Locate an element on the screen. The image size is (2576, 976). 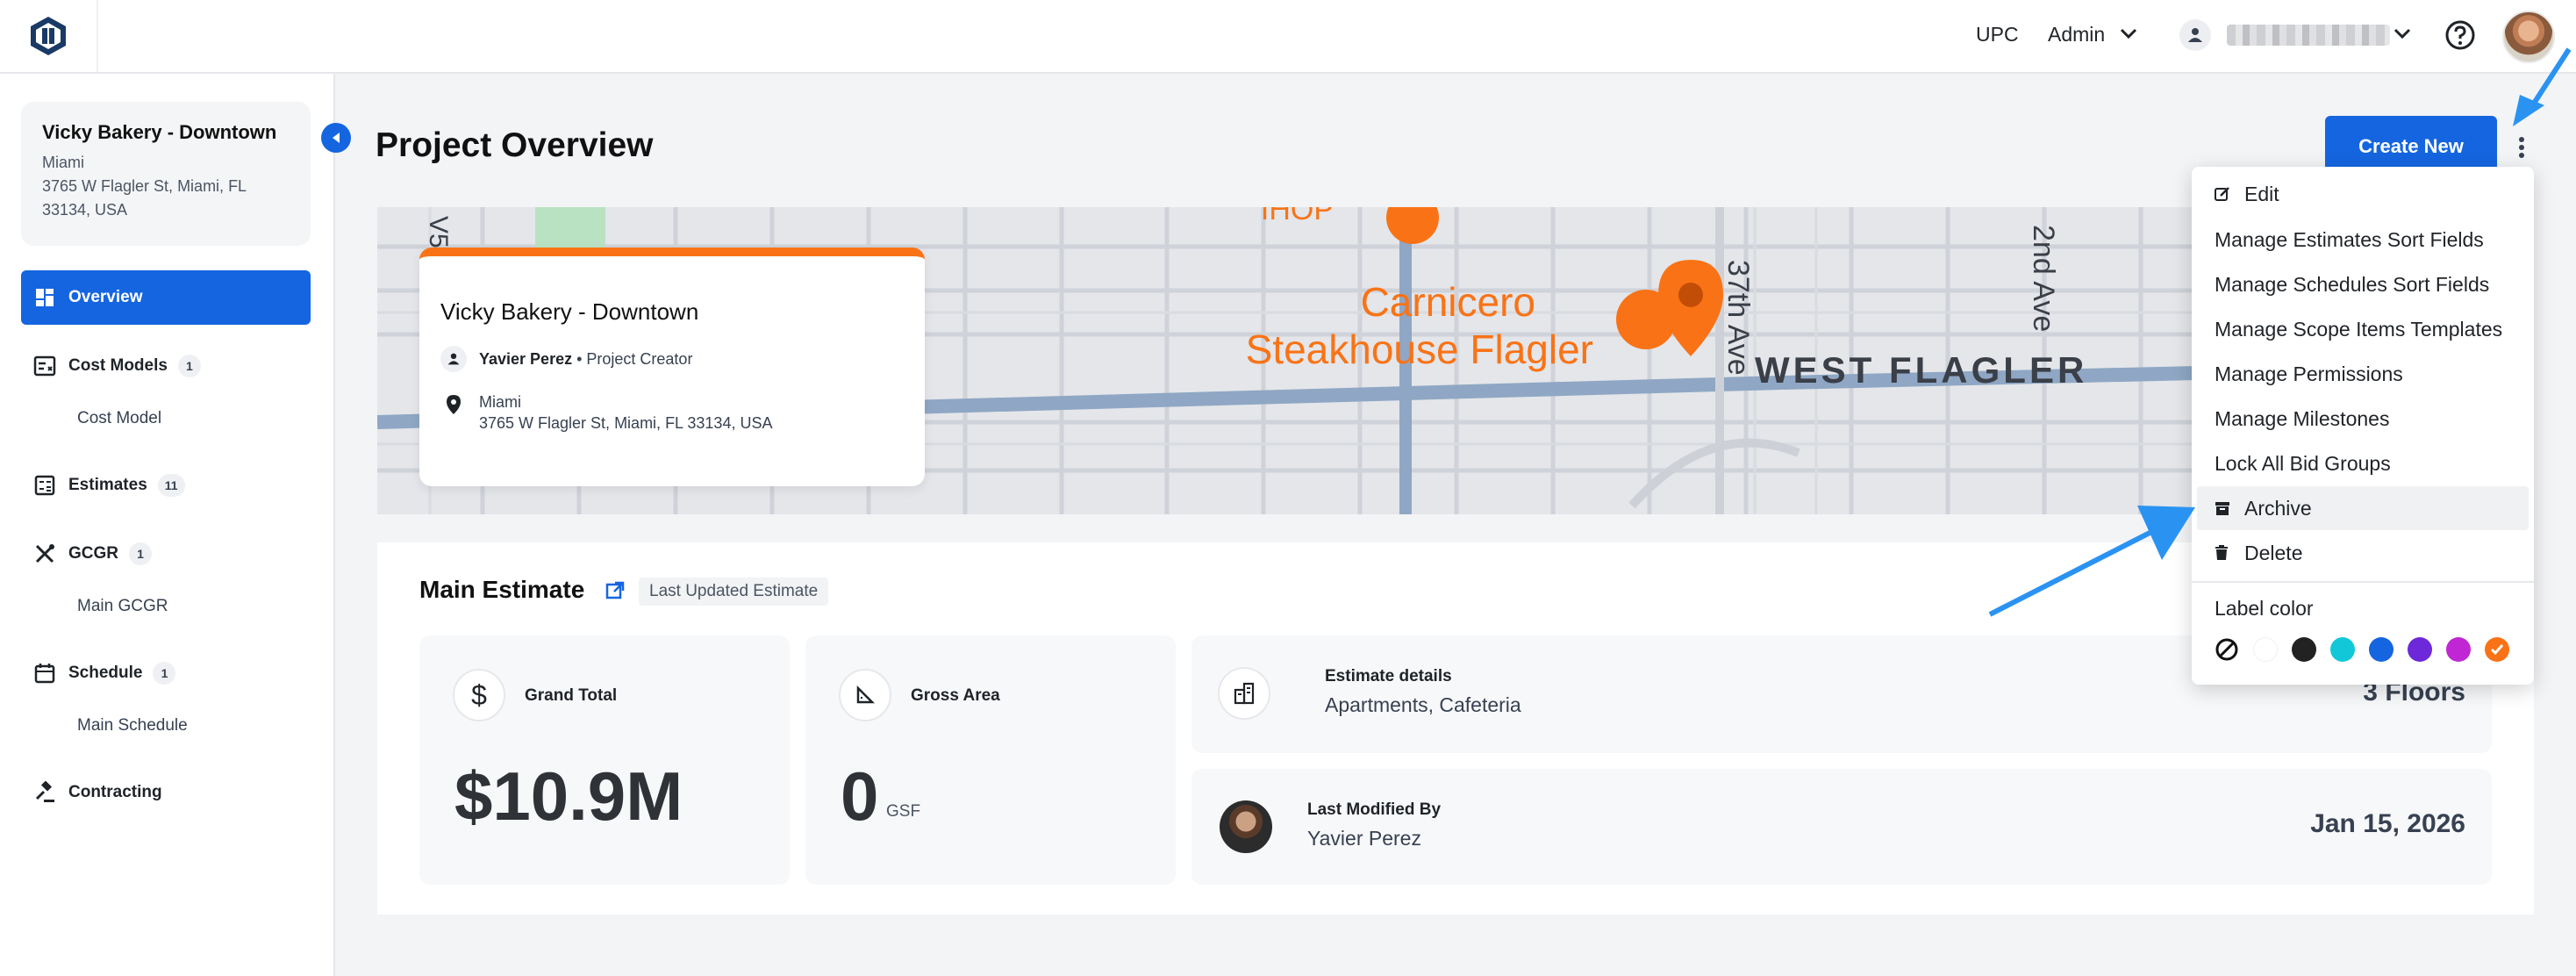
sidebar-item-contracting: Contracting is located at coordinates (166, 792).